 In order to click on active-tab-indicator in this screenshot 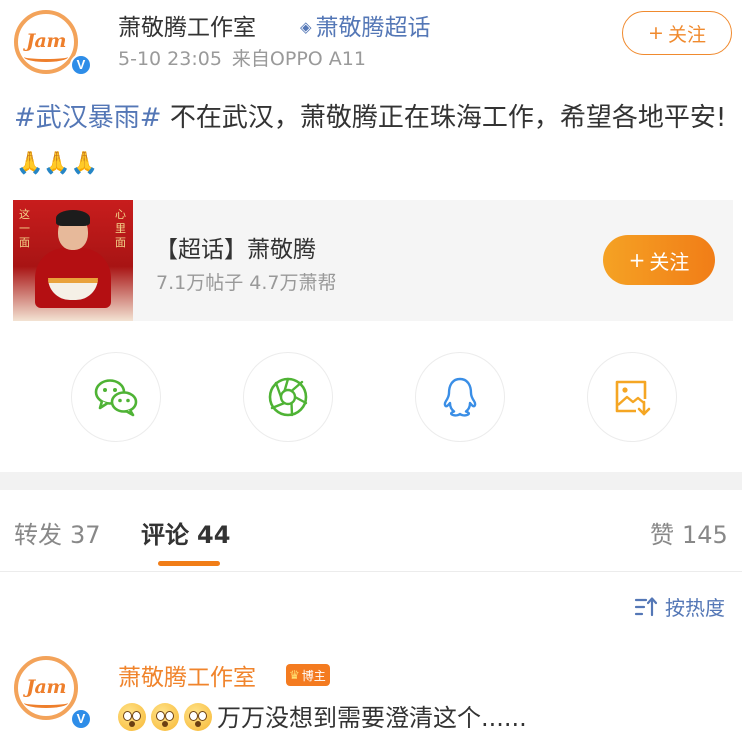, I will do `click(189, 563)`.